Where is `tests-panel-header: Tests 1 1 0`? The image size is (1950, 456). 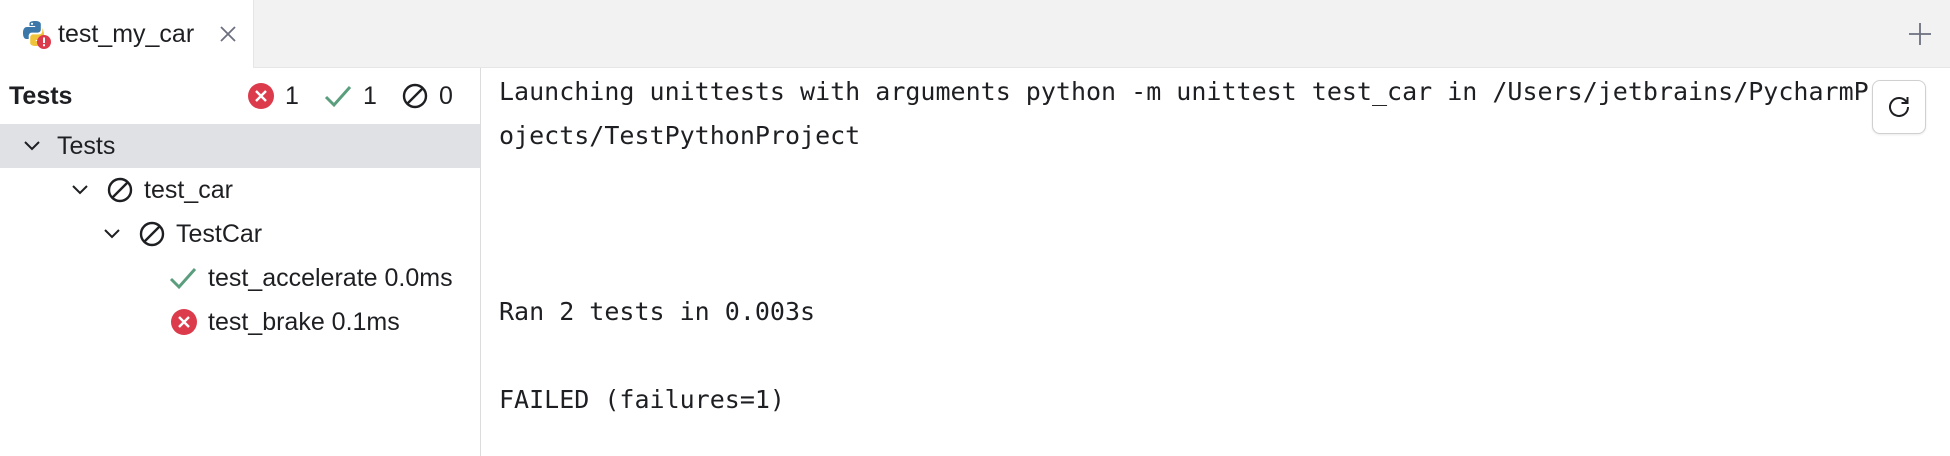
tests-panel-header: Tests 1 1 0 is located at coordinates (240, 96).